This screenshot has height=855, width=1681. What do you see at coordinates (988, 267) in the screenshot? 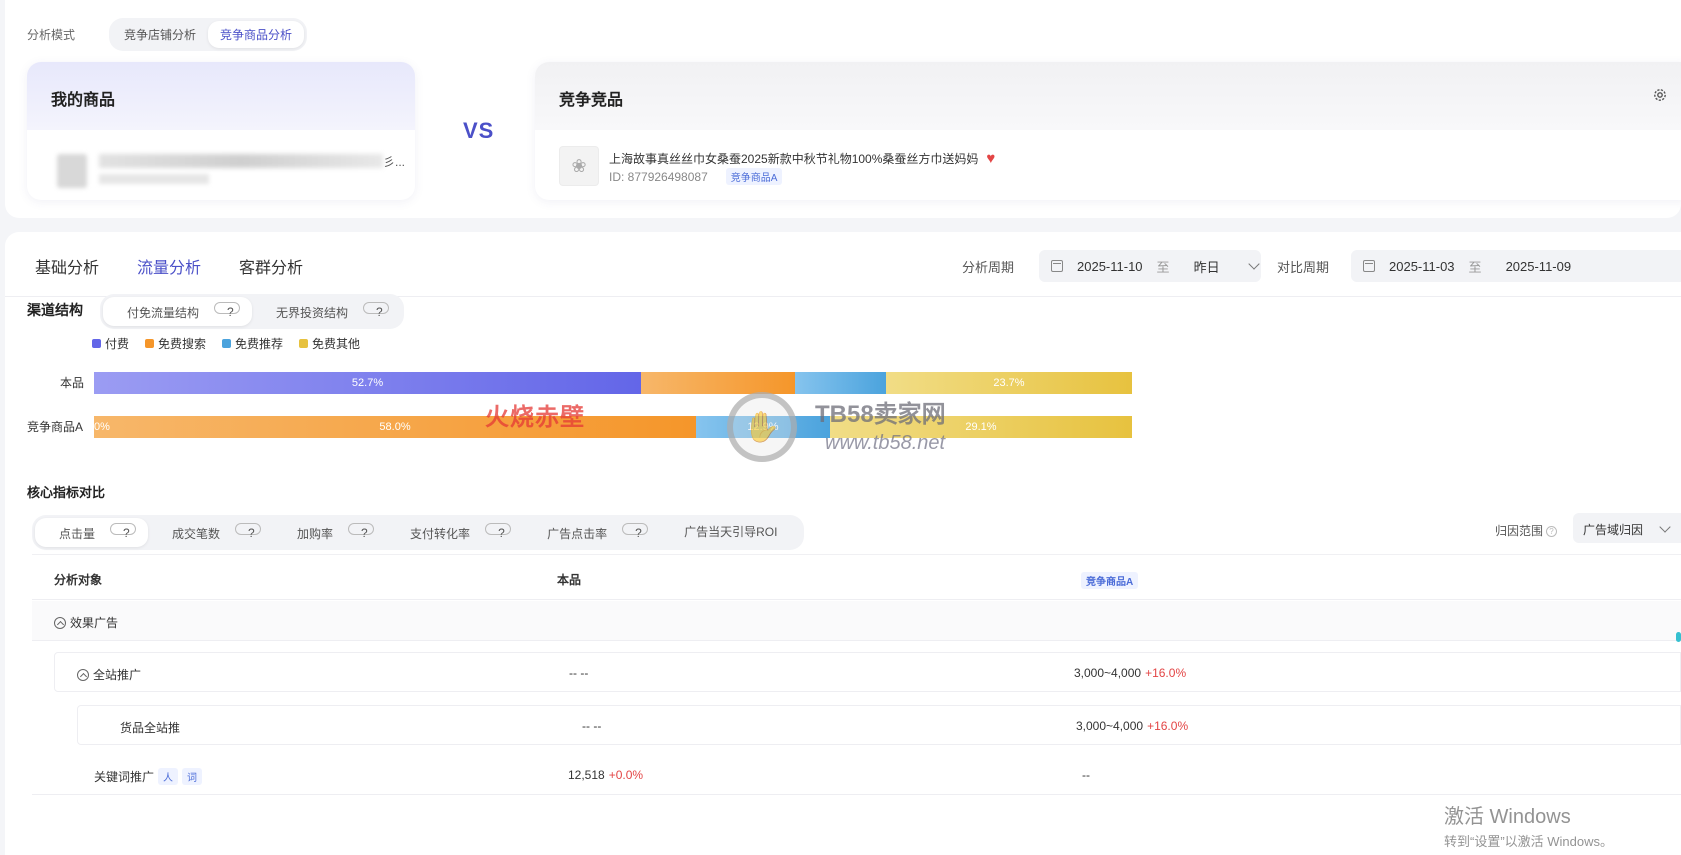
I see `period-label: 分析周期` at bounding box center [988, 267].